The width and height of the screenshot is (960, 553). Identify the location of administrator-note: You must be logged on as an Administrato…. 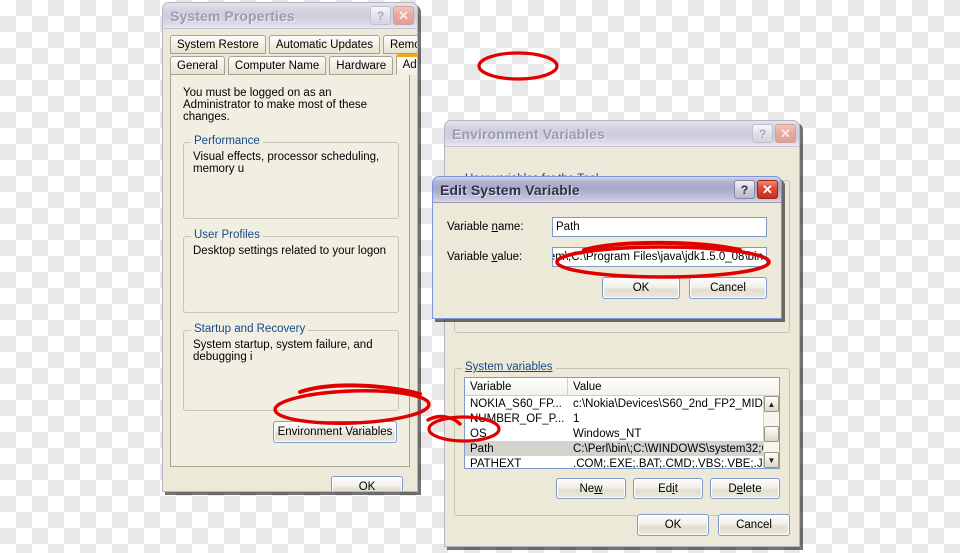
(275, 105).